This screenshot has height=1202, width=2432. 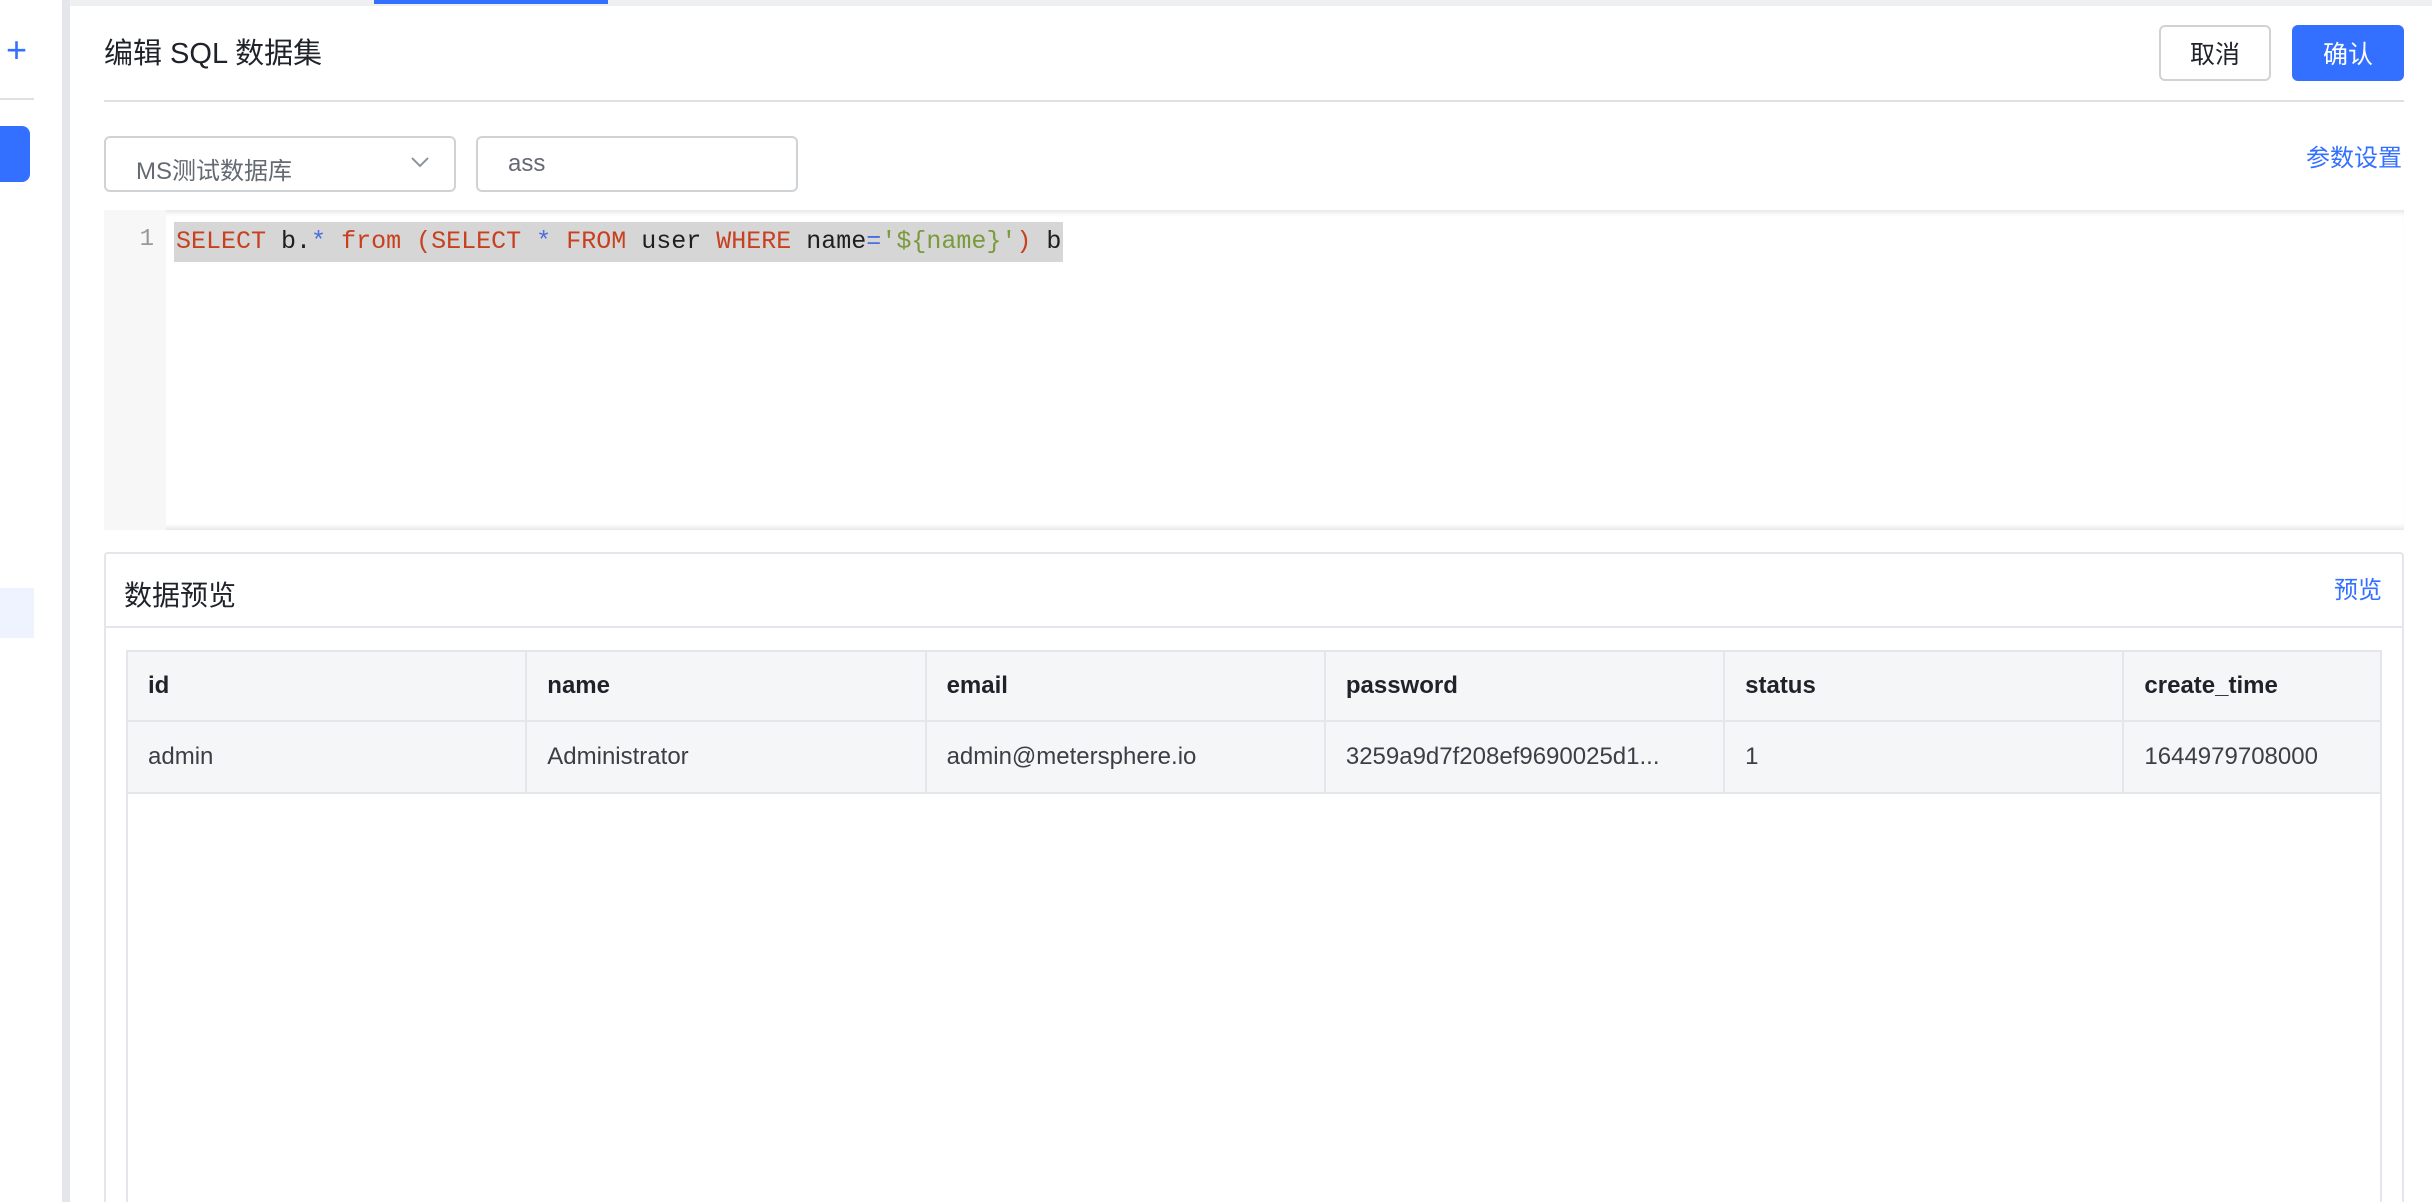 What do you see at coordinates (637, 164) in the screenshot?
I see `dataset-name-input` at bounding box center [637, 164].